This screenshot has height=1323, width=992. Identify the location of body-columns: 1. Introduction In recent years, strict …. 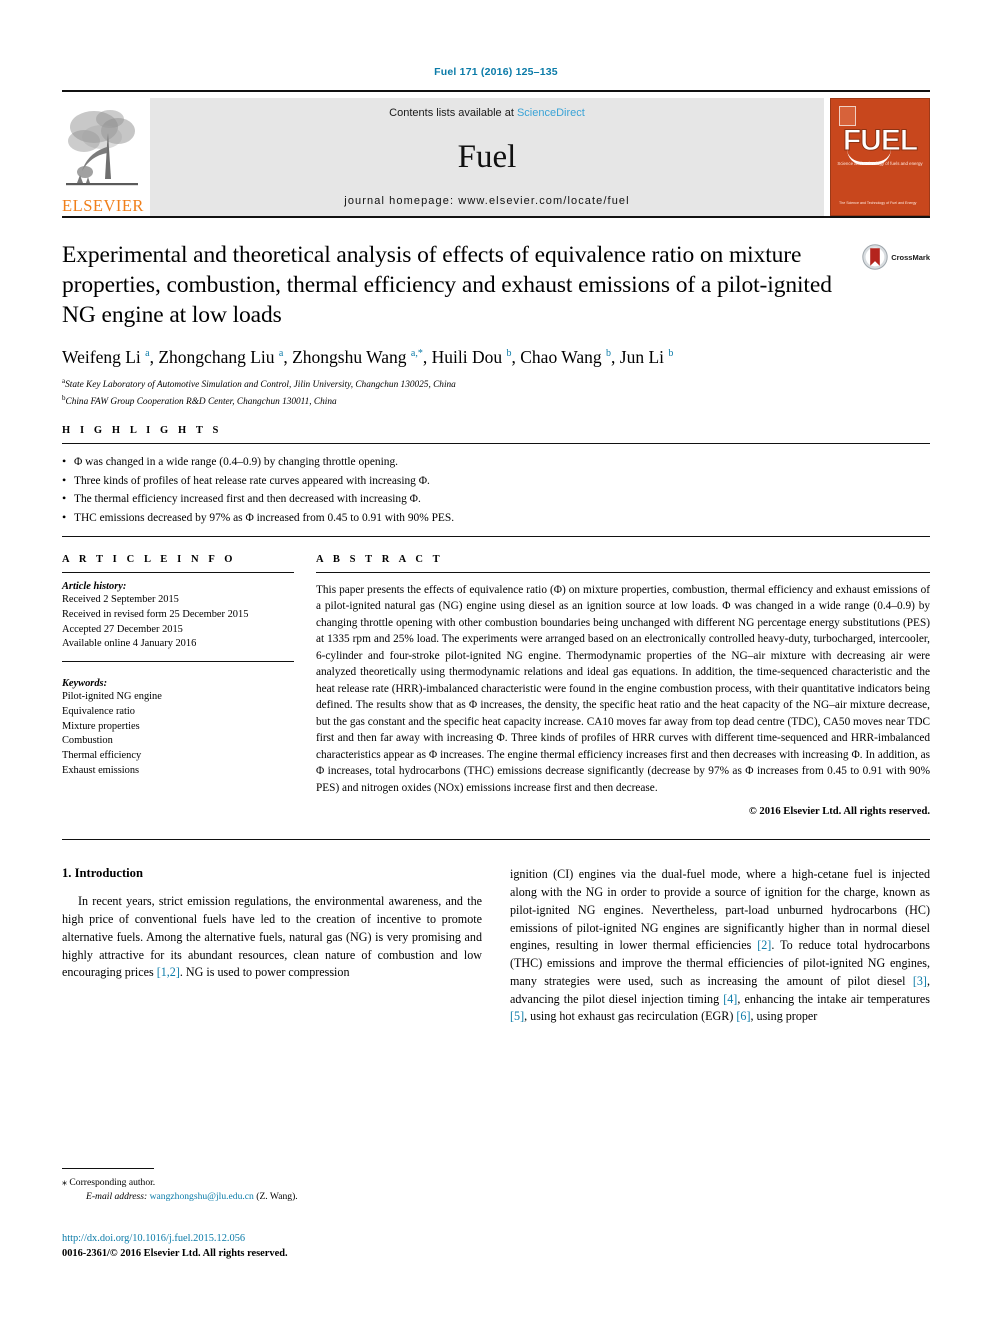
(496, 946).